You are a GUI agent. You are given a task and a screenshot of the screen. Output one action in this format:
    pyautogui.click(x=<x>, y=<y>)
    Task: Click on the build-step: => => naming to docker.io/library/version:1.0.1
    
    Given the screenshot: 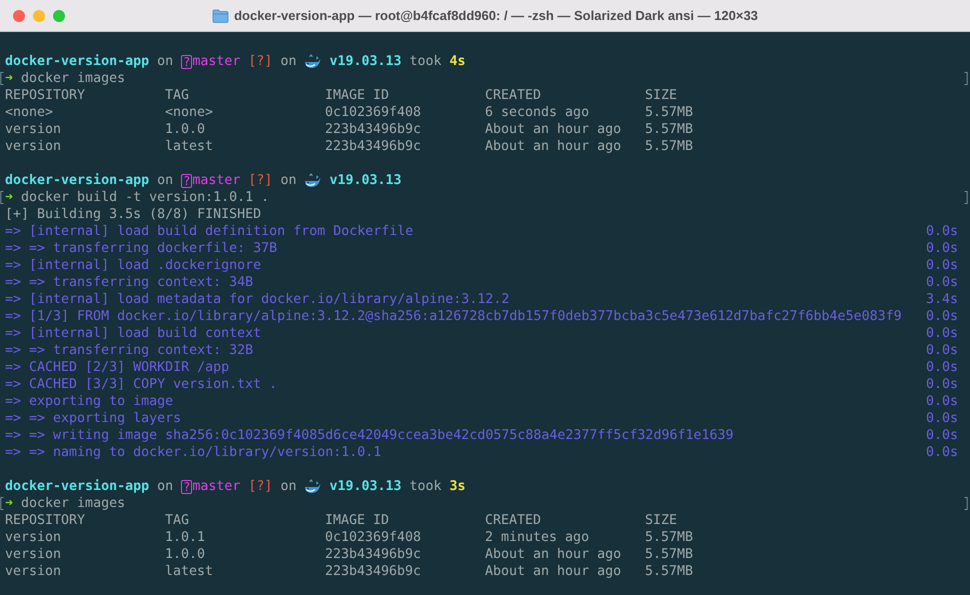 What is the action you would take?
    pyautogui.click(x=193, y=452)
    